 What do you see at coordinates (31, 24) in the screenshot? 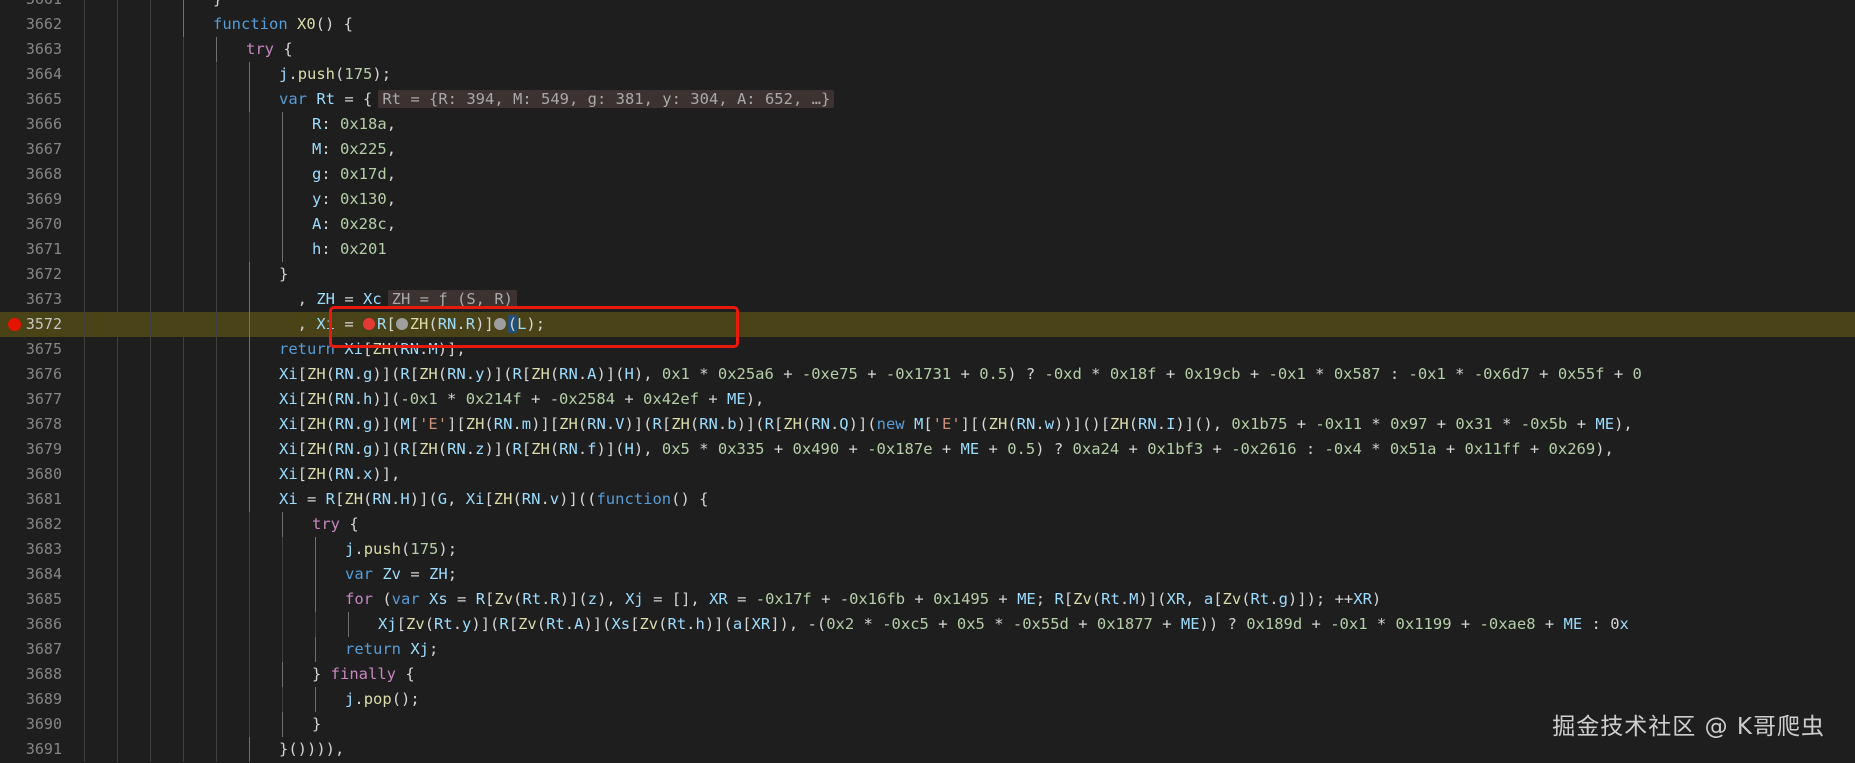
I see `line-number: 3662` at bounding box center [31, 24].